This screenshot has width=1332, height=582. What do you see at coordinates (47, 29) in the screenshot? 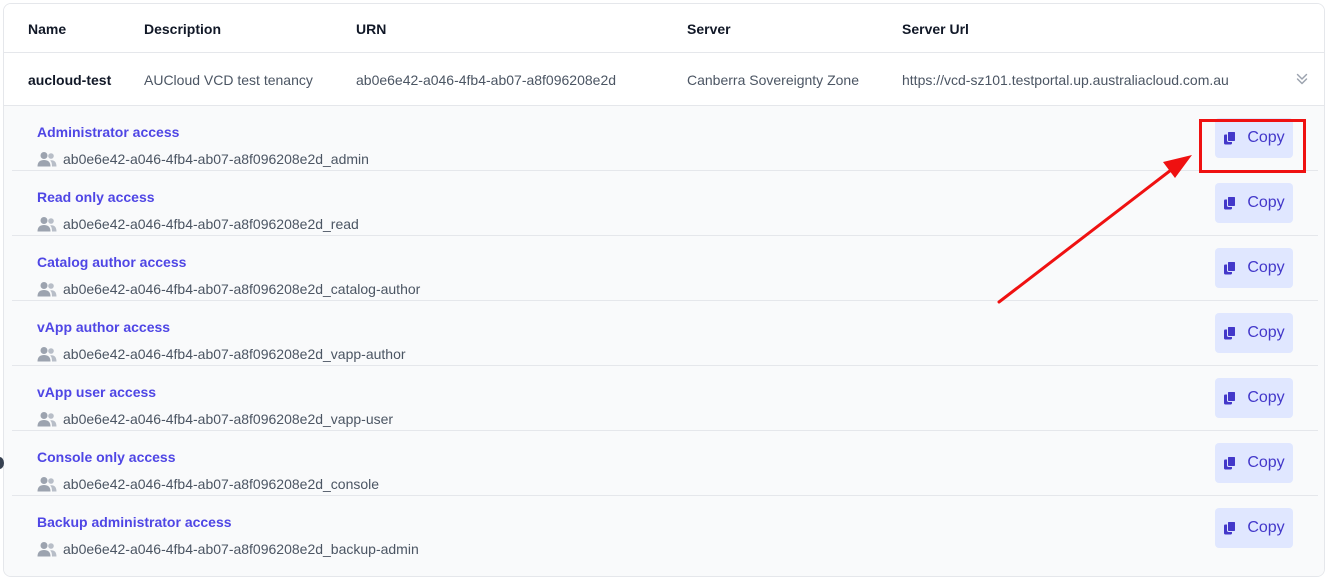
I see `column-header-name: Name` at bounding box center [47, 29].